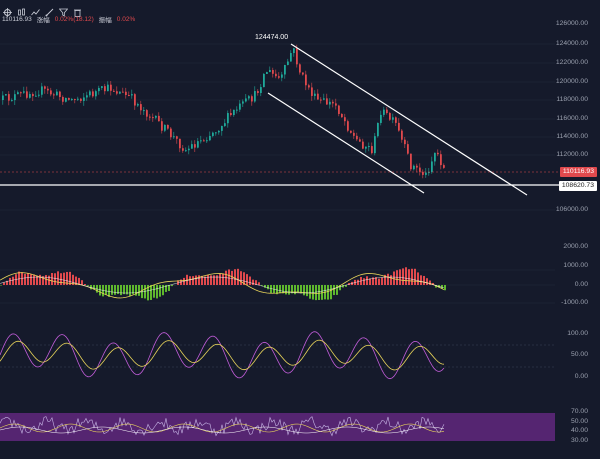 The image size is (600, 459). I want to click on oscillator-line-slow, so click(222, 355).